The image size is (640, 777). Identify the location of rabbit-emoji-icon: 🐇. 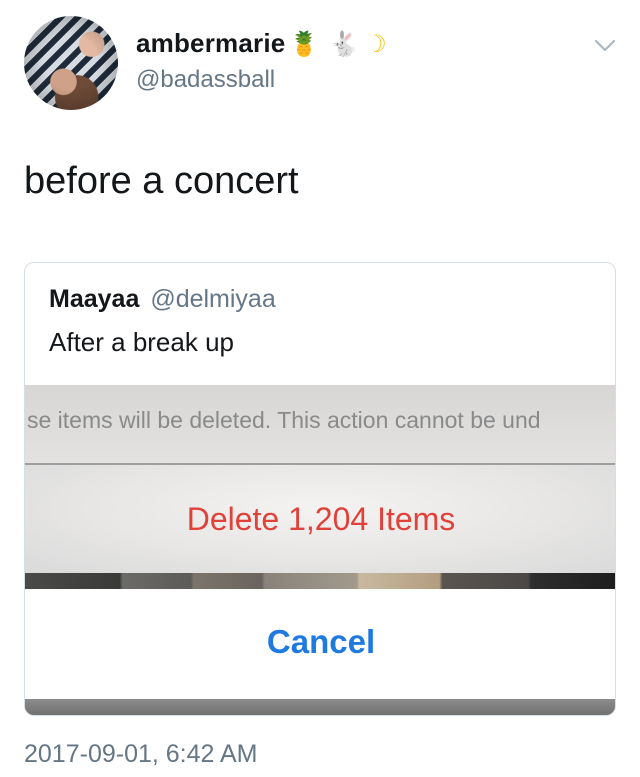
(344, 43).